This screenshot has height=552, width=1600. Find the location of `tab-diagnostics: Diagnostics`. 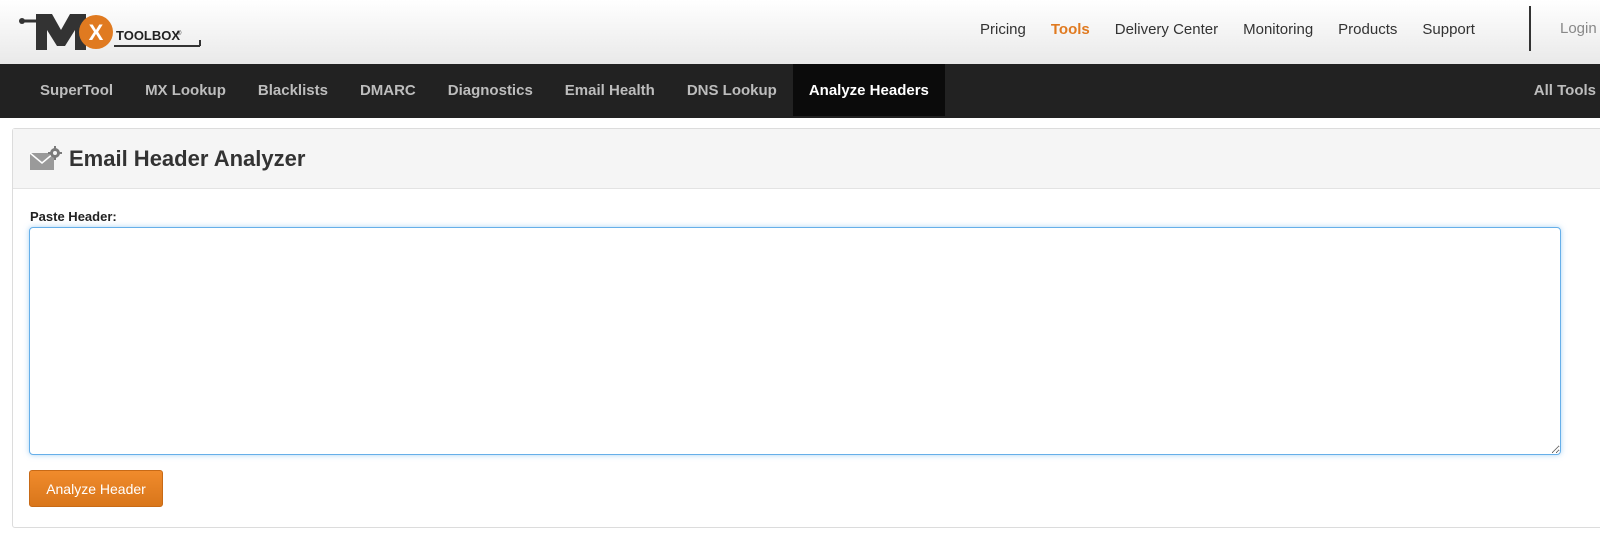

tab-diagnostics: Diagnostics is located at coordinates (490, 90).